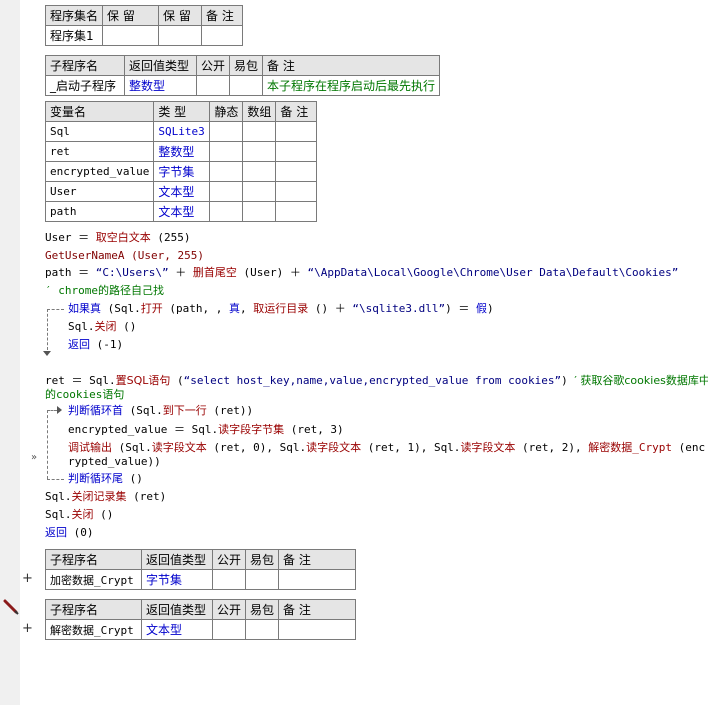 The width and height of the screenshot is (708, 705). Describe the element at coordinates (93, 629) in the screenshot. I see `sub-name-cell: 解密数据_Crypt` at that location.